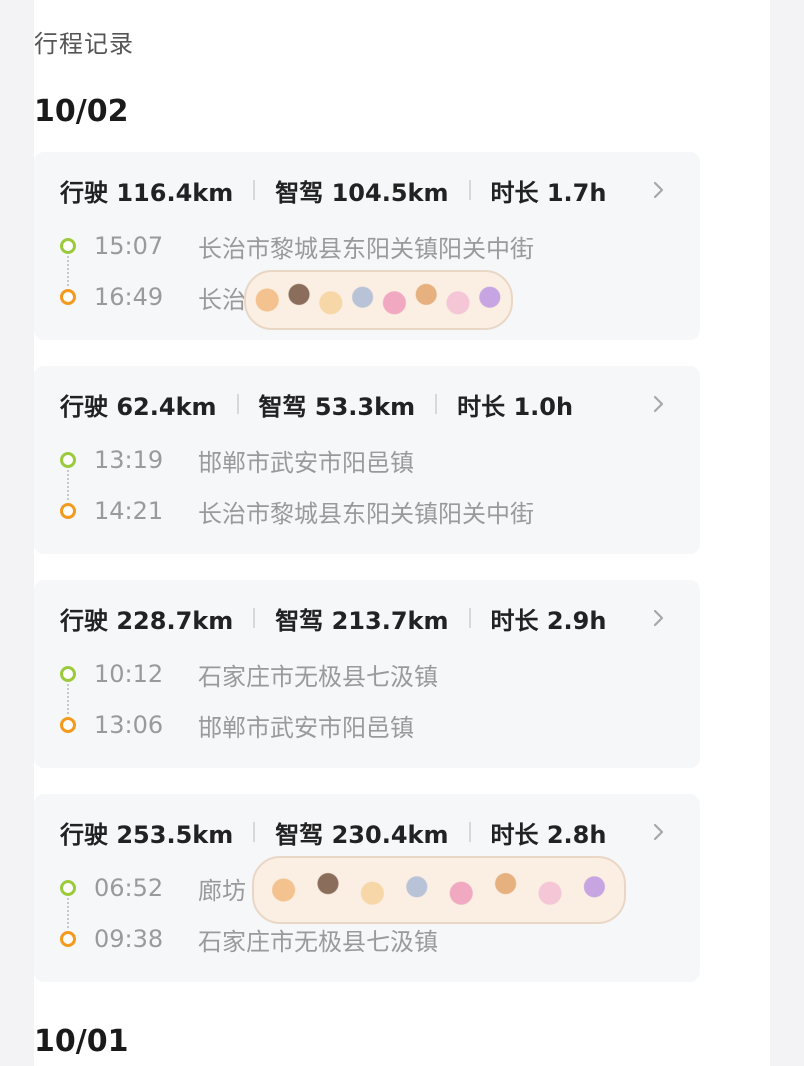 This screenshot has width=804, height=1066. I want to click on trip-duration: 时长 2.9h, so click(548, 620).